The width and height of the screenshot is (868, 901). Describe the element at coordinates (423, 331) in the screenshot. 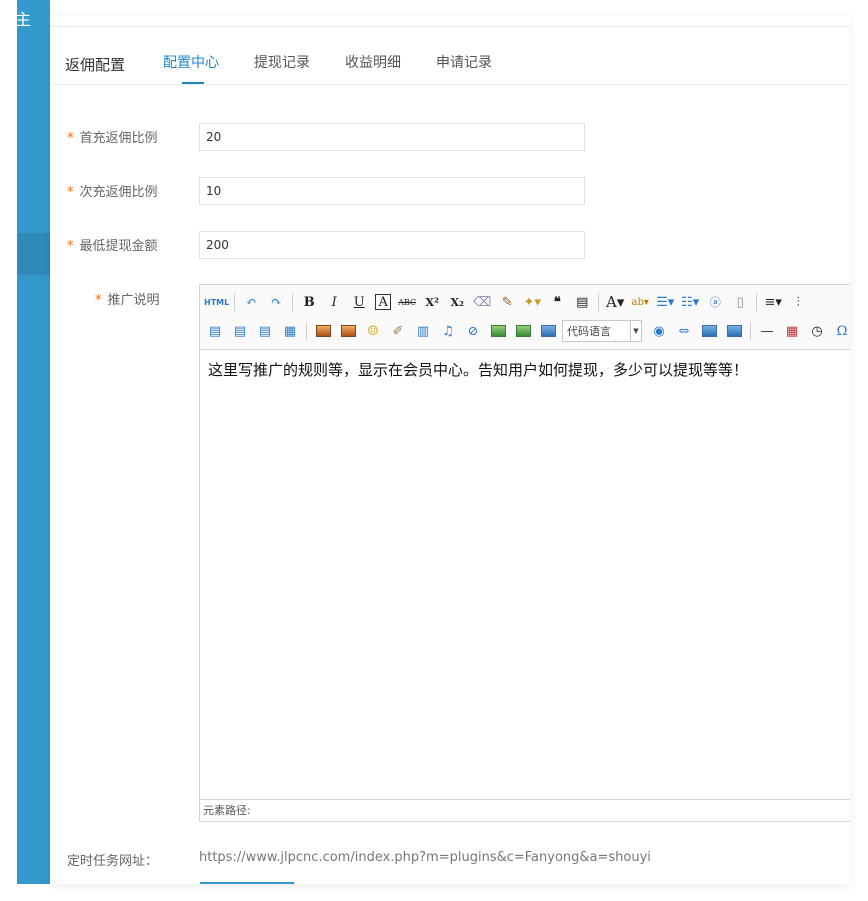

I see `video-icon: ▥` at that location.